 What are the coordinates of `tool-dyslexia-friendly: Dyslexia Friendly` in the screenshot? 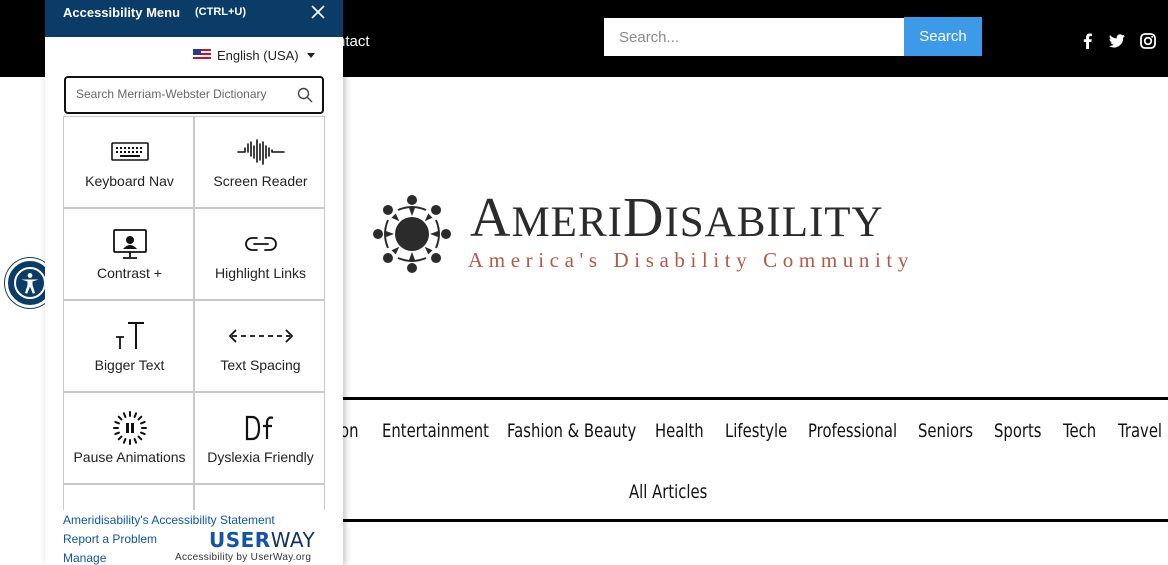 It's located at (259, 438).